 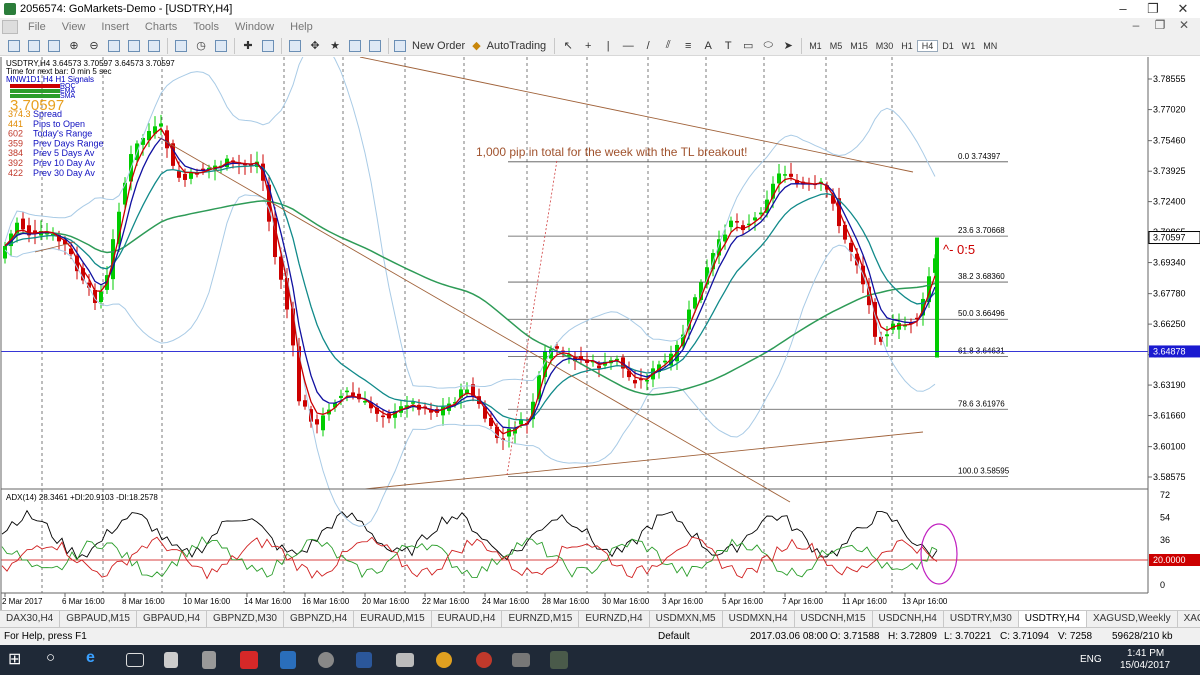 What do you see at coordinates (54, 46) in the screenshot?
I see `line-chart-icon` at bounding box center [54, 46].